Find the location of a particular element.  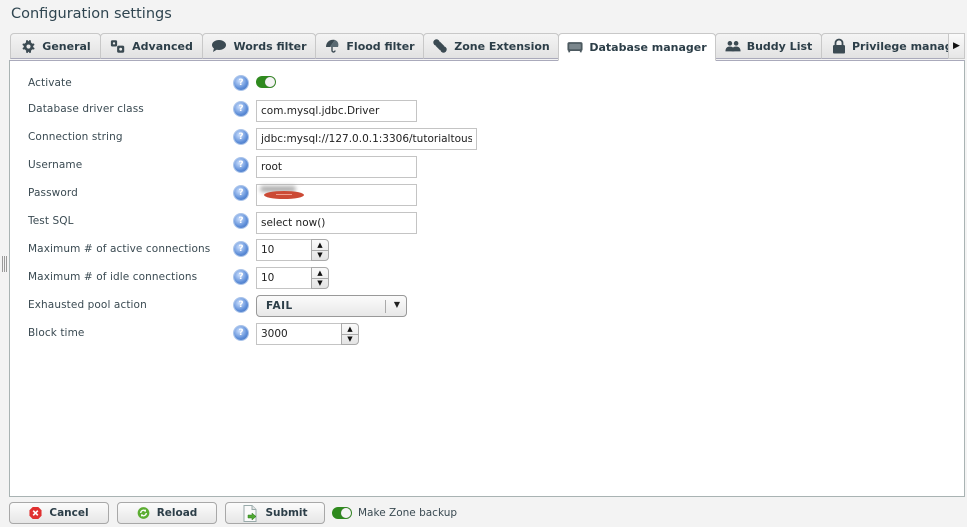

test-sql-input is located at coordinates (336, 223).